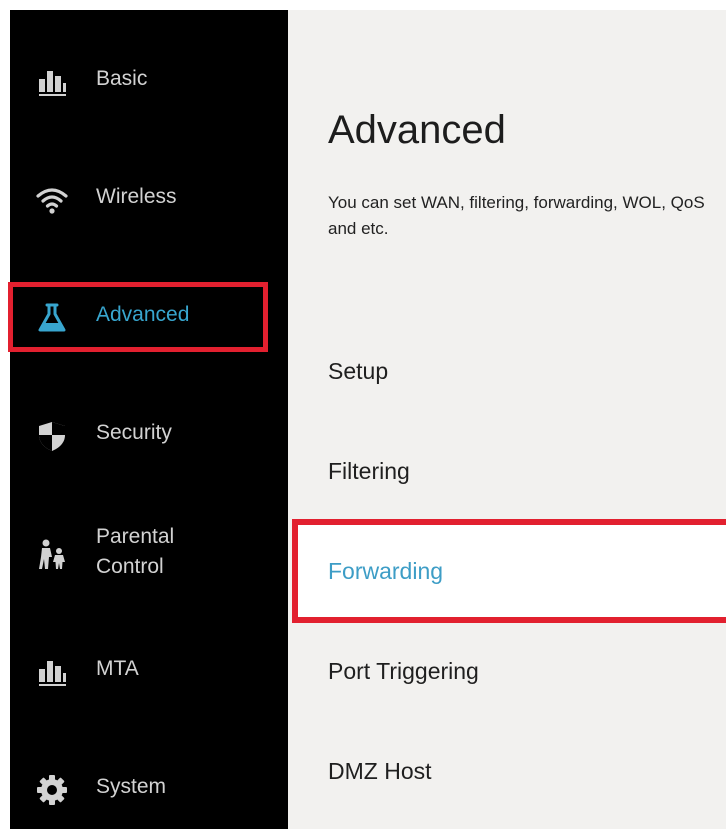 This screenshot has width=726, height=829. I want to click on sidebar-item-label: Wireless, so click(136, 196).